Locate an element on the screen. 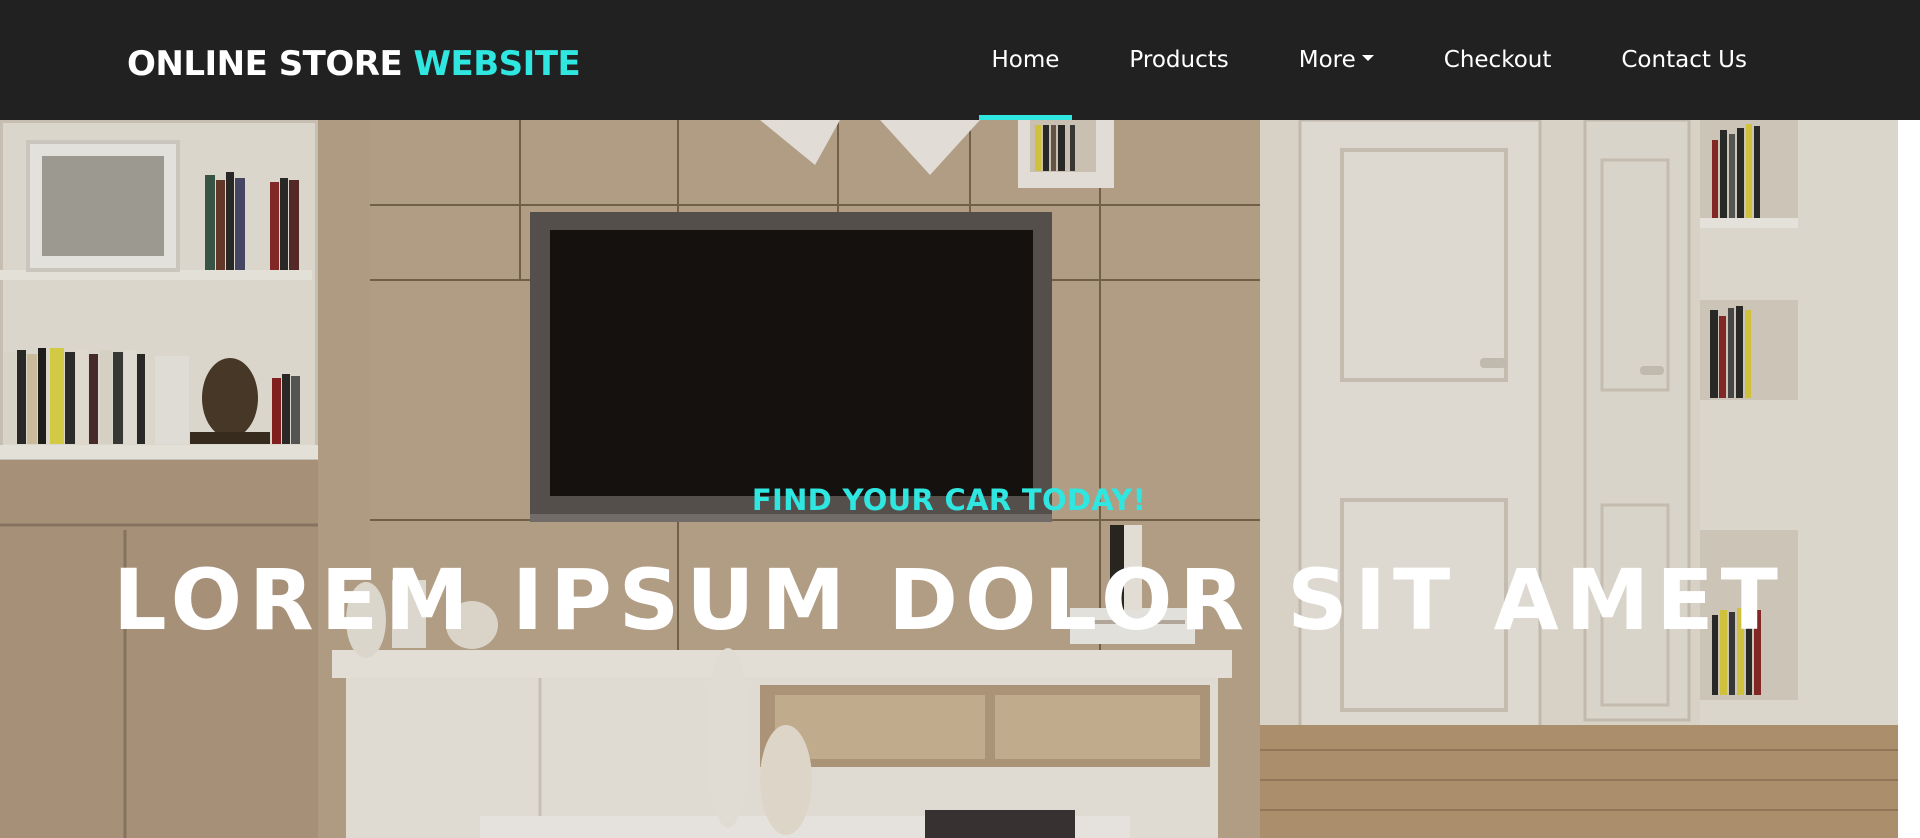  nav-menu: Home Products More Checkout Contact Us is located at coordinates (1370, 60).